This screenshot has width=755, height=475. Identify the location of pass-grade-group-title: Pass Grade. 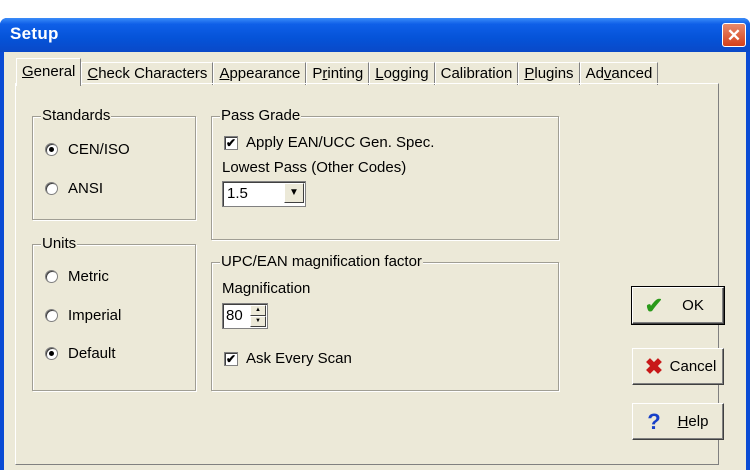
(261, 115).